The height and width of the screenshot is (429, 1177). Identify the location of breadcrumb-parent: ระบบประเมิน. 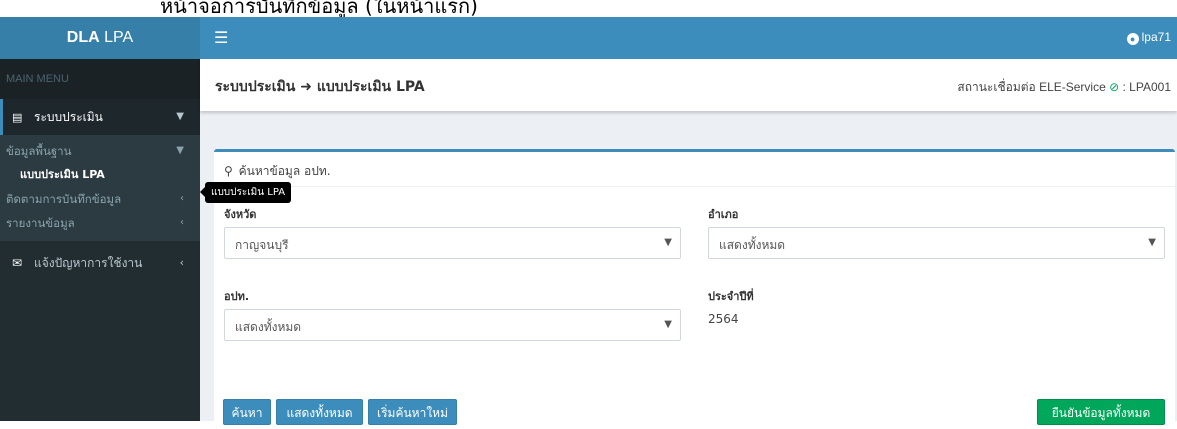
(255, 87).